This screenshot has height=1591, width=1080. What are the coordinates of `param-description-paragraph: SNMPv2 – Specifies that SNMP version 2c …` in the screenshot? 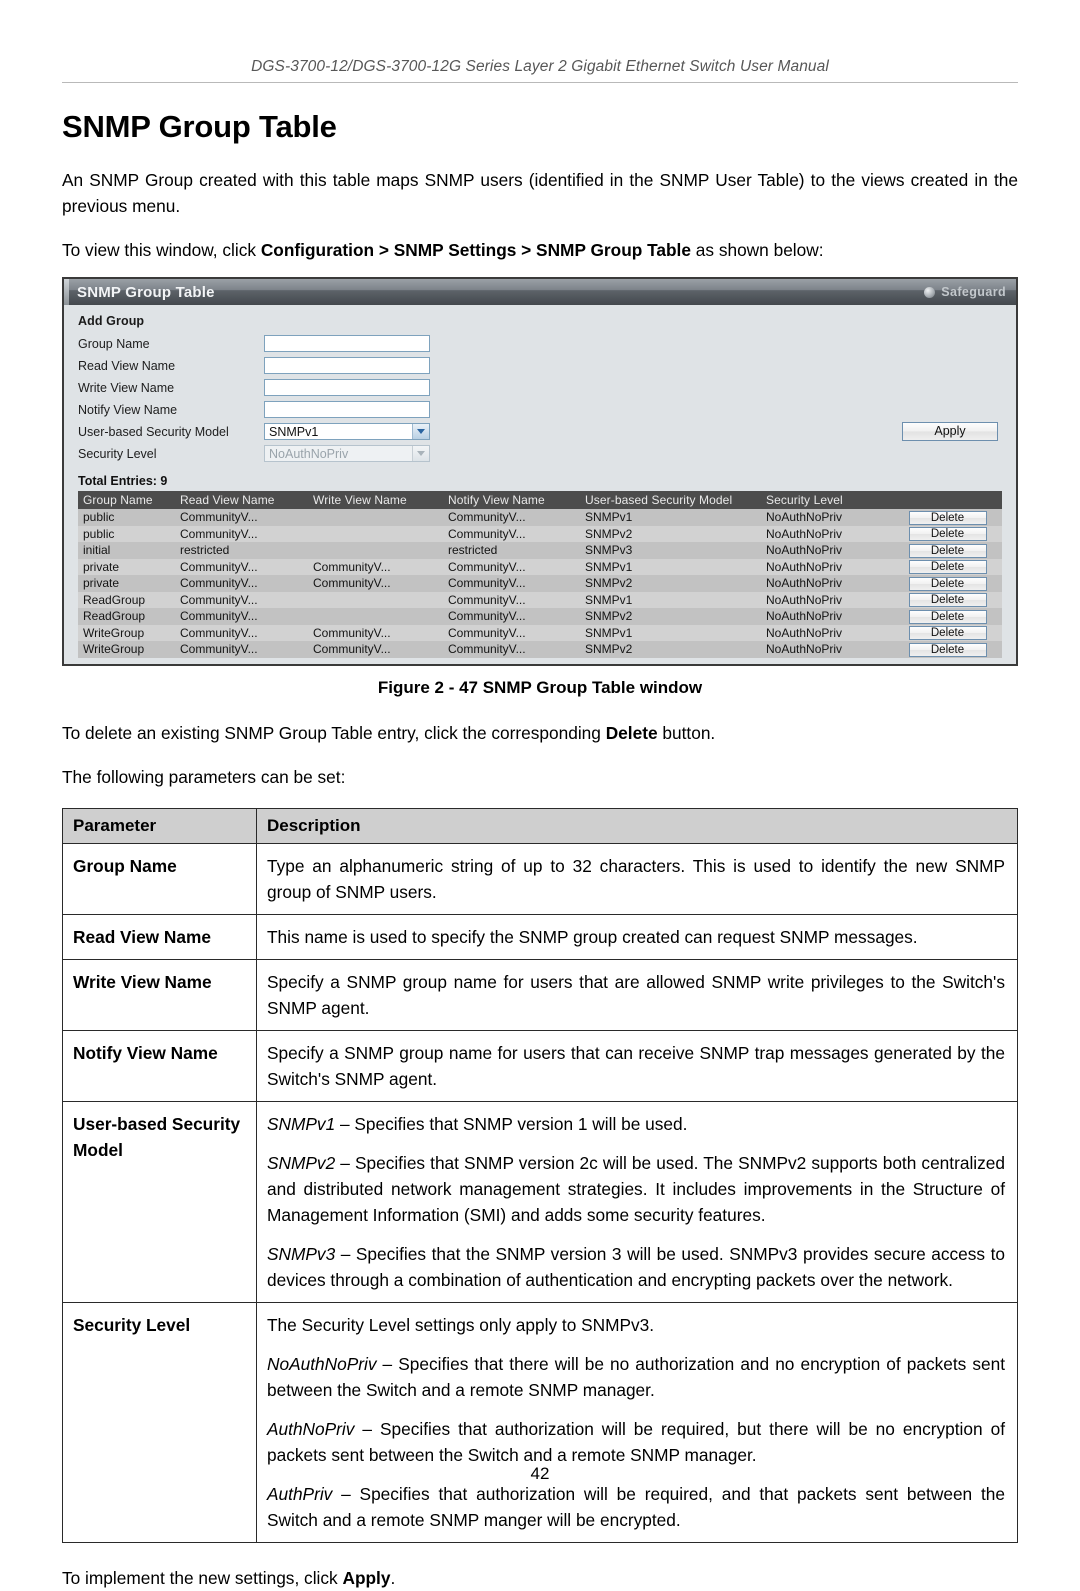 It's located at (636, 1188).